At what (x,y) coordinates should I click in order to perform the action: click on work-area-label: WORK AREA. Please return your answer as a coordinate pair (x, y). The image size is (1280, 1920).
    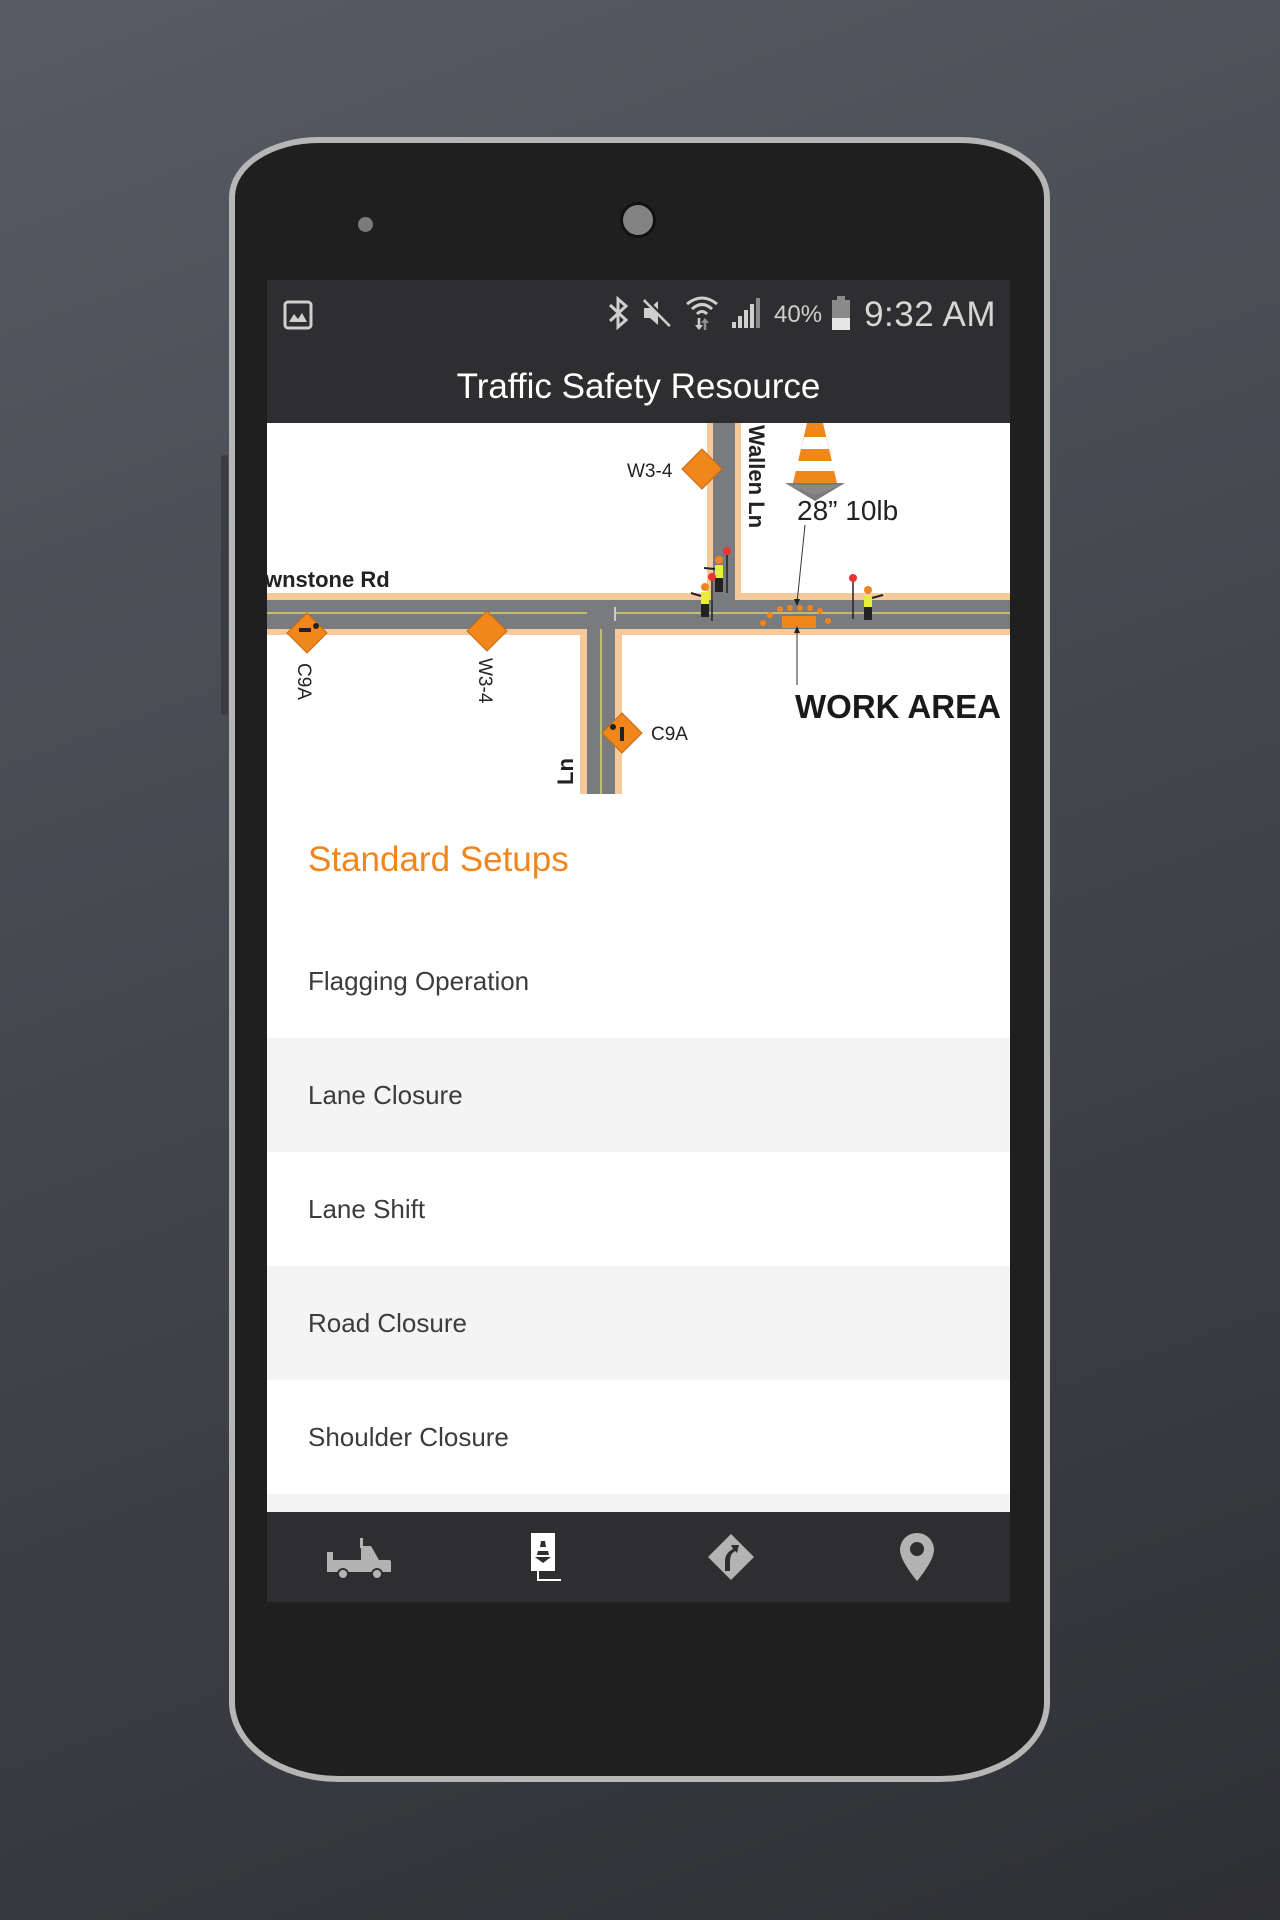
    Looking at the image, I should click on (898, 706).